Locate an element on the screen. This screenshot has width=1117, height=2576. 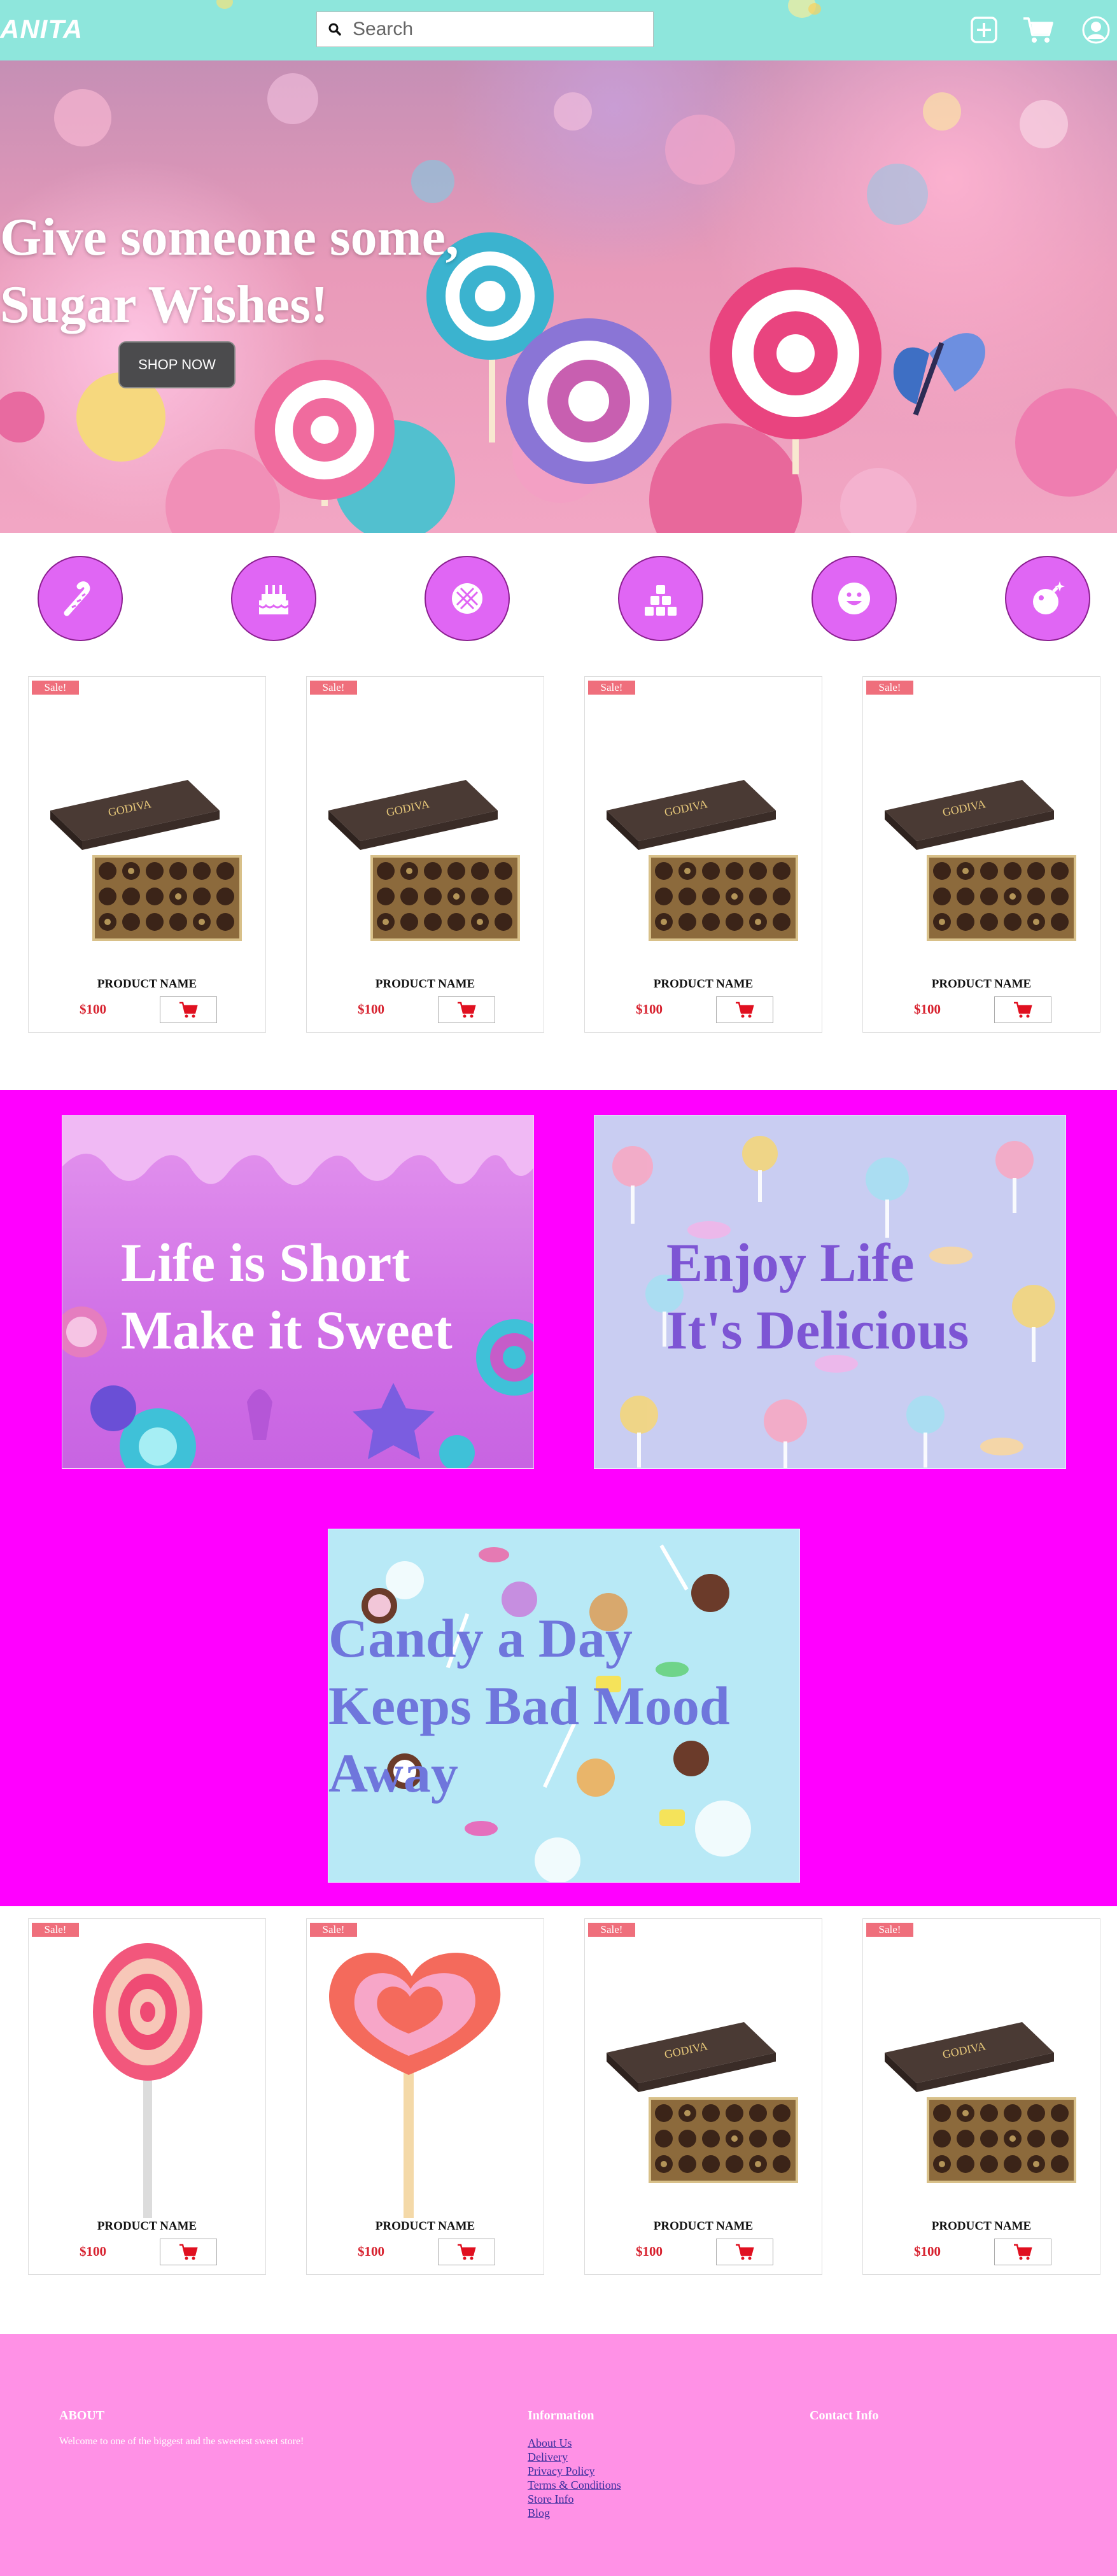
search-bar is located at coordinates (485, 29).